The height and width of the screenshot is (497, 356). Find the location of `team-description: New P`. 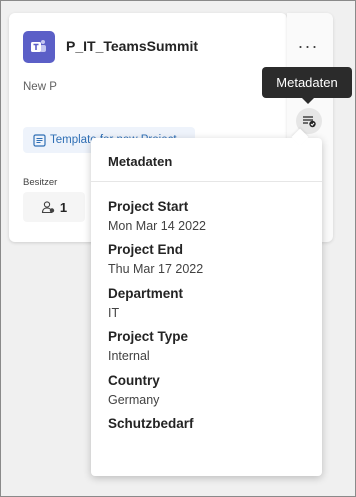

team-description: New P is located at coordinates (40, 87).